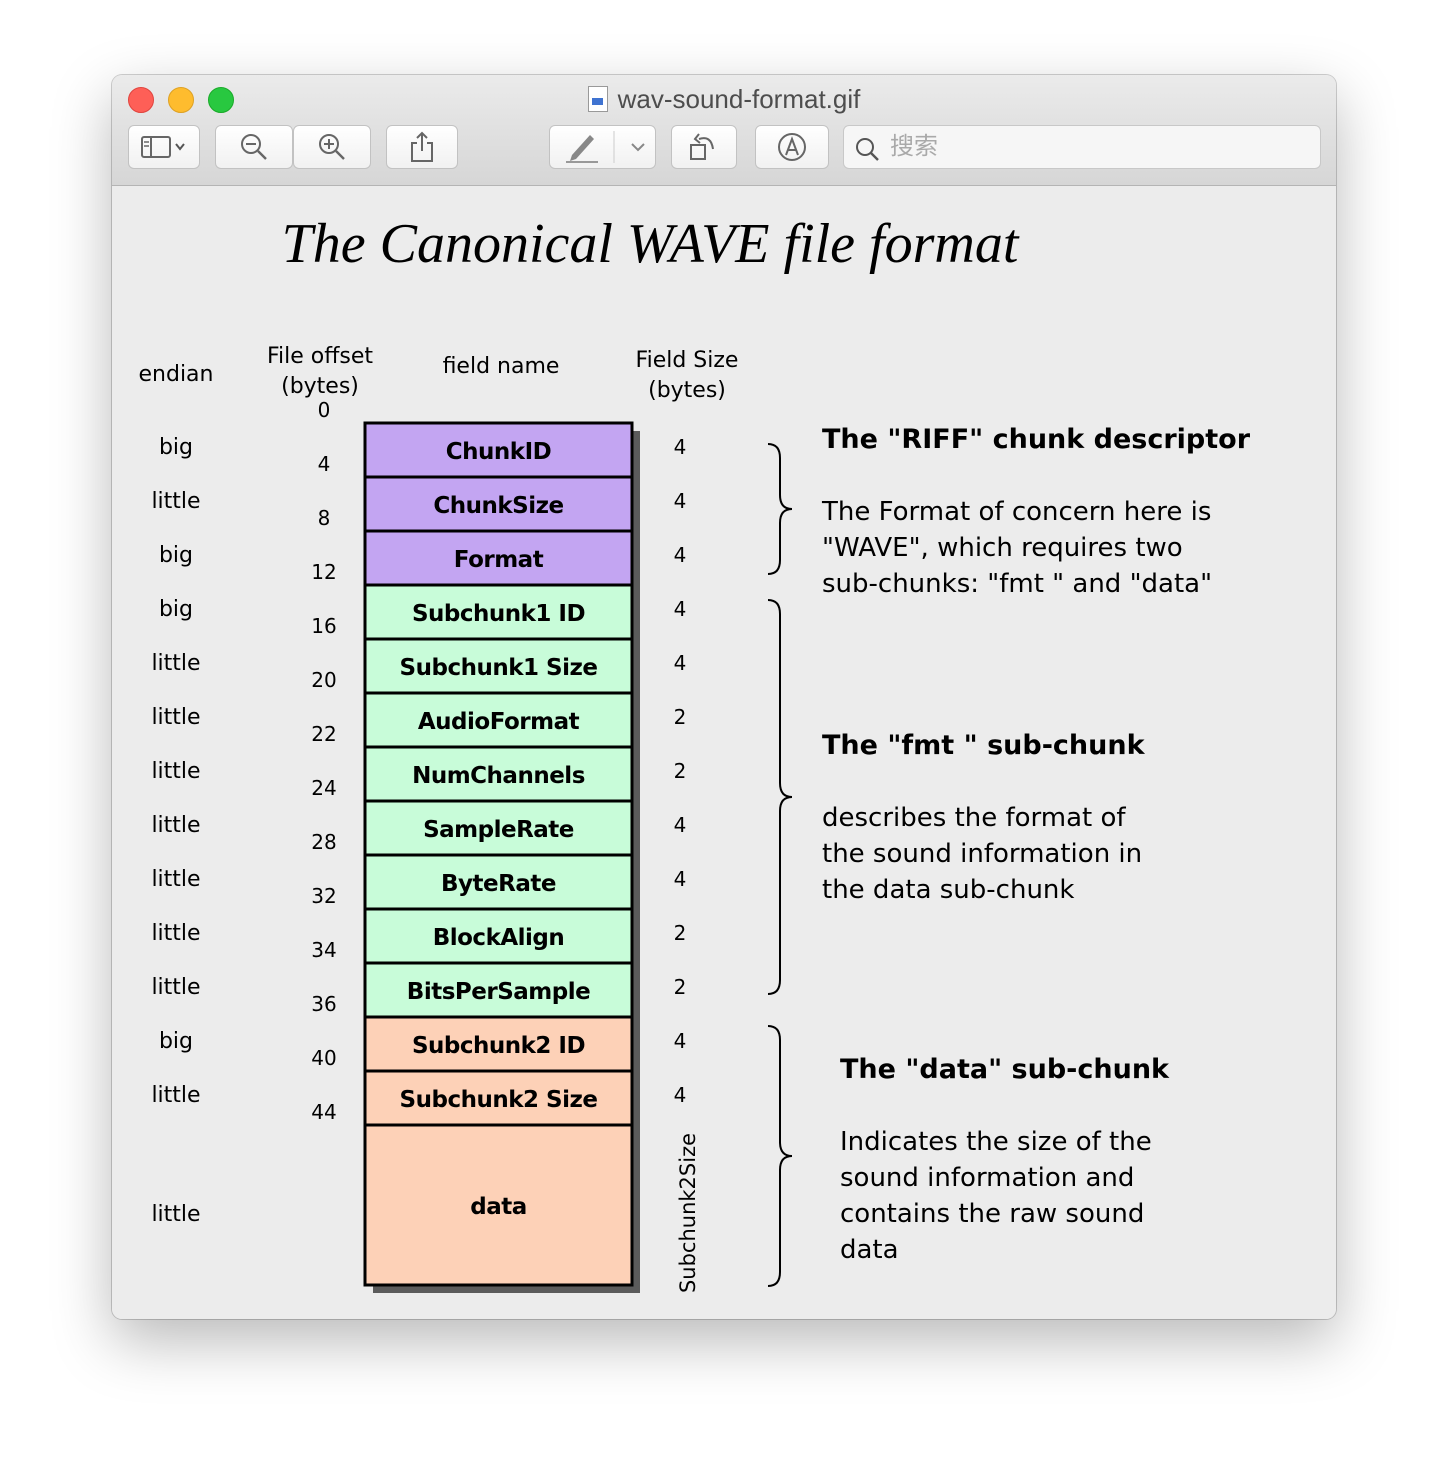 This screenshot has height=1468, width=1448. What do you see at coordinates (590, 147) in the screenshot?
I see `pen-icon` at bounding box center [590, 147].